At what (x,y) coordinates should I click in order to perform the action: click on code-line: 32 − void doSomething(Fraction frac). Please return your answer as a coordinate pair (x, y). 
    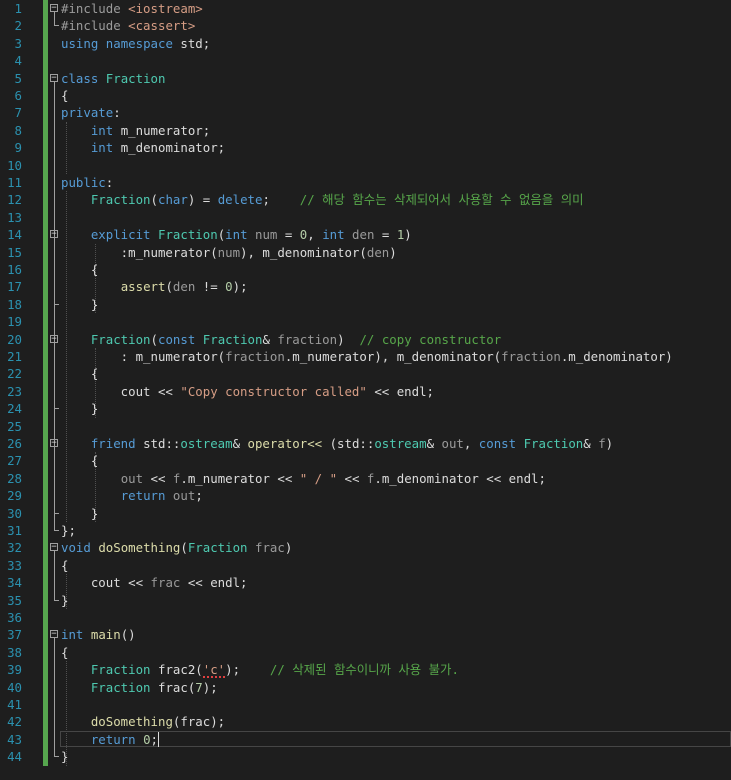
    Looking at the image, I should click on (365, 547).